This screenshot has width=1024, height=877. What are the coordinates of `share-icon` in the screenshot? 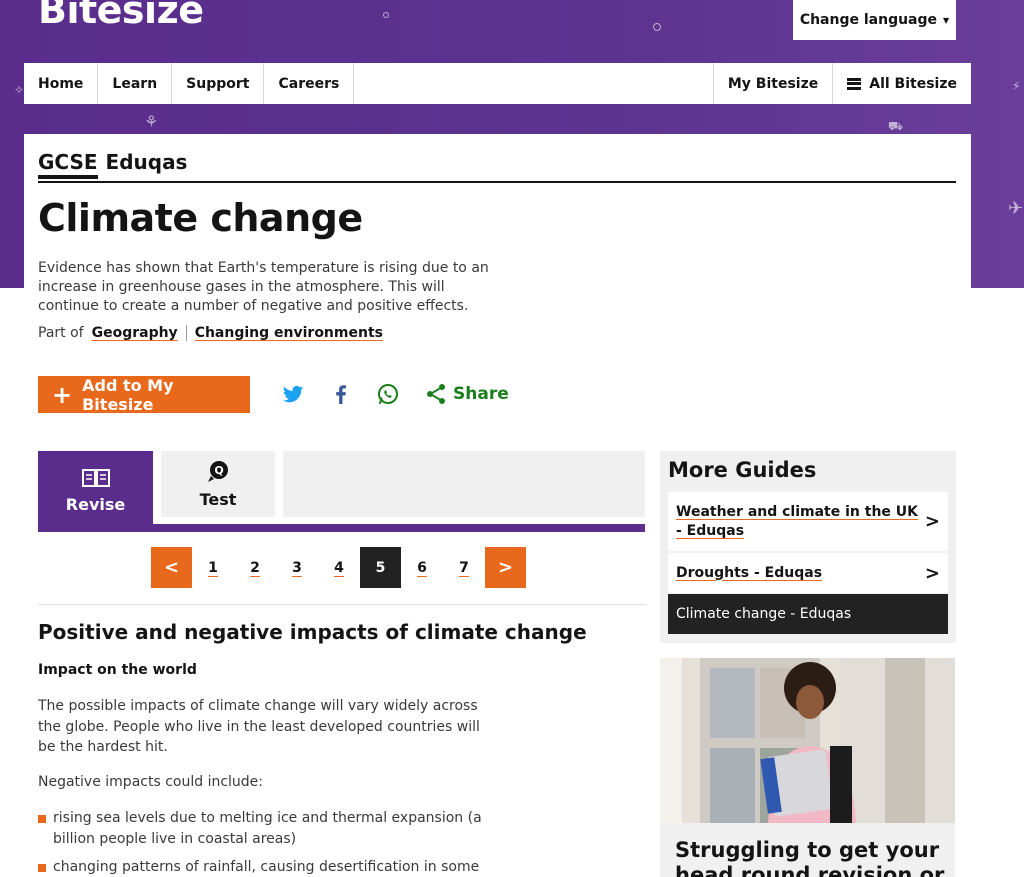 It's located at (436, 394).